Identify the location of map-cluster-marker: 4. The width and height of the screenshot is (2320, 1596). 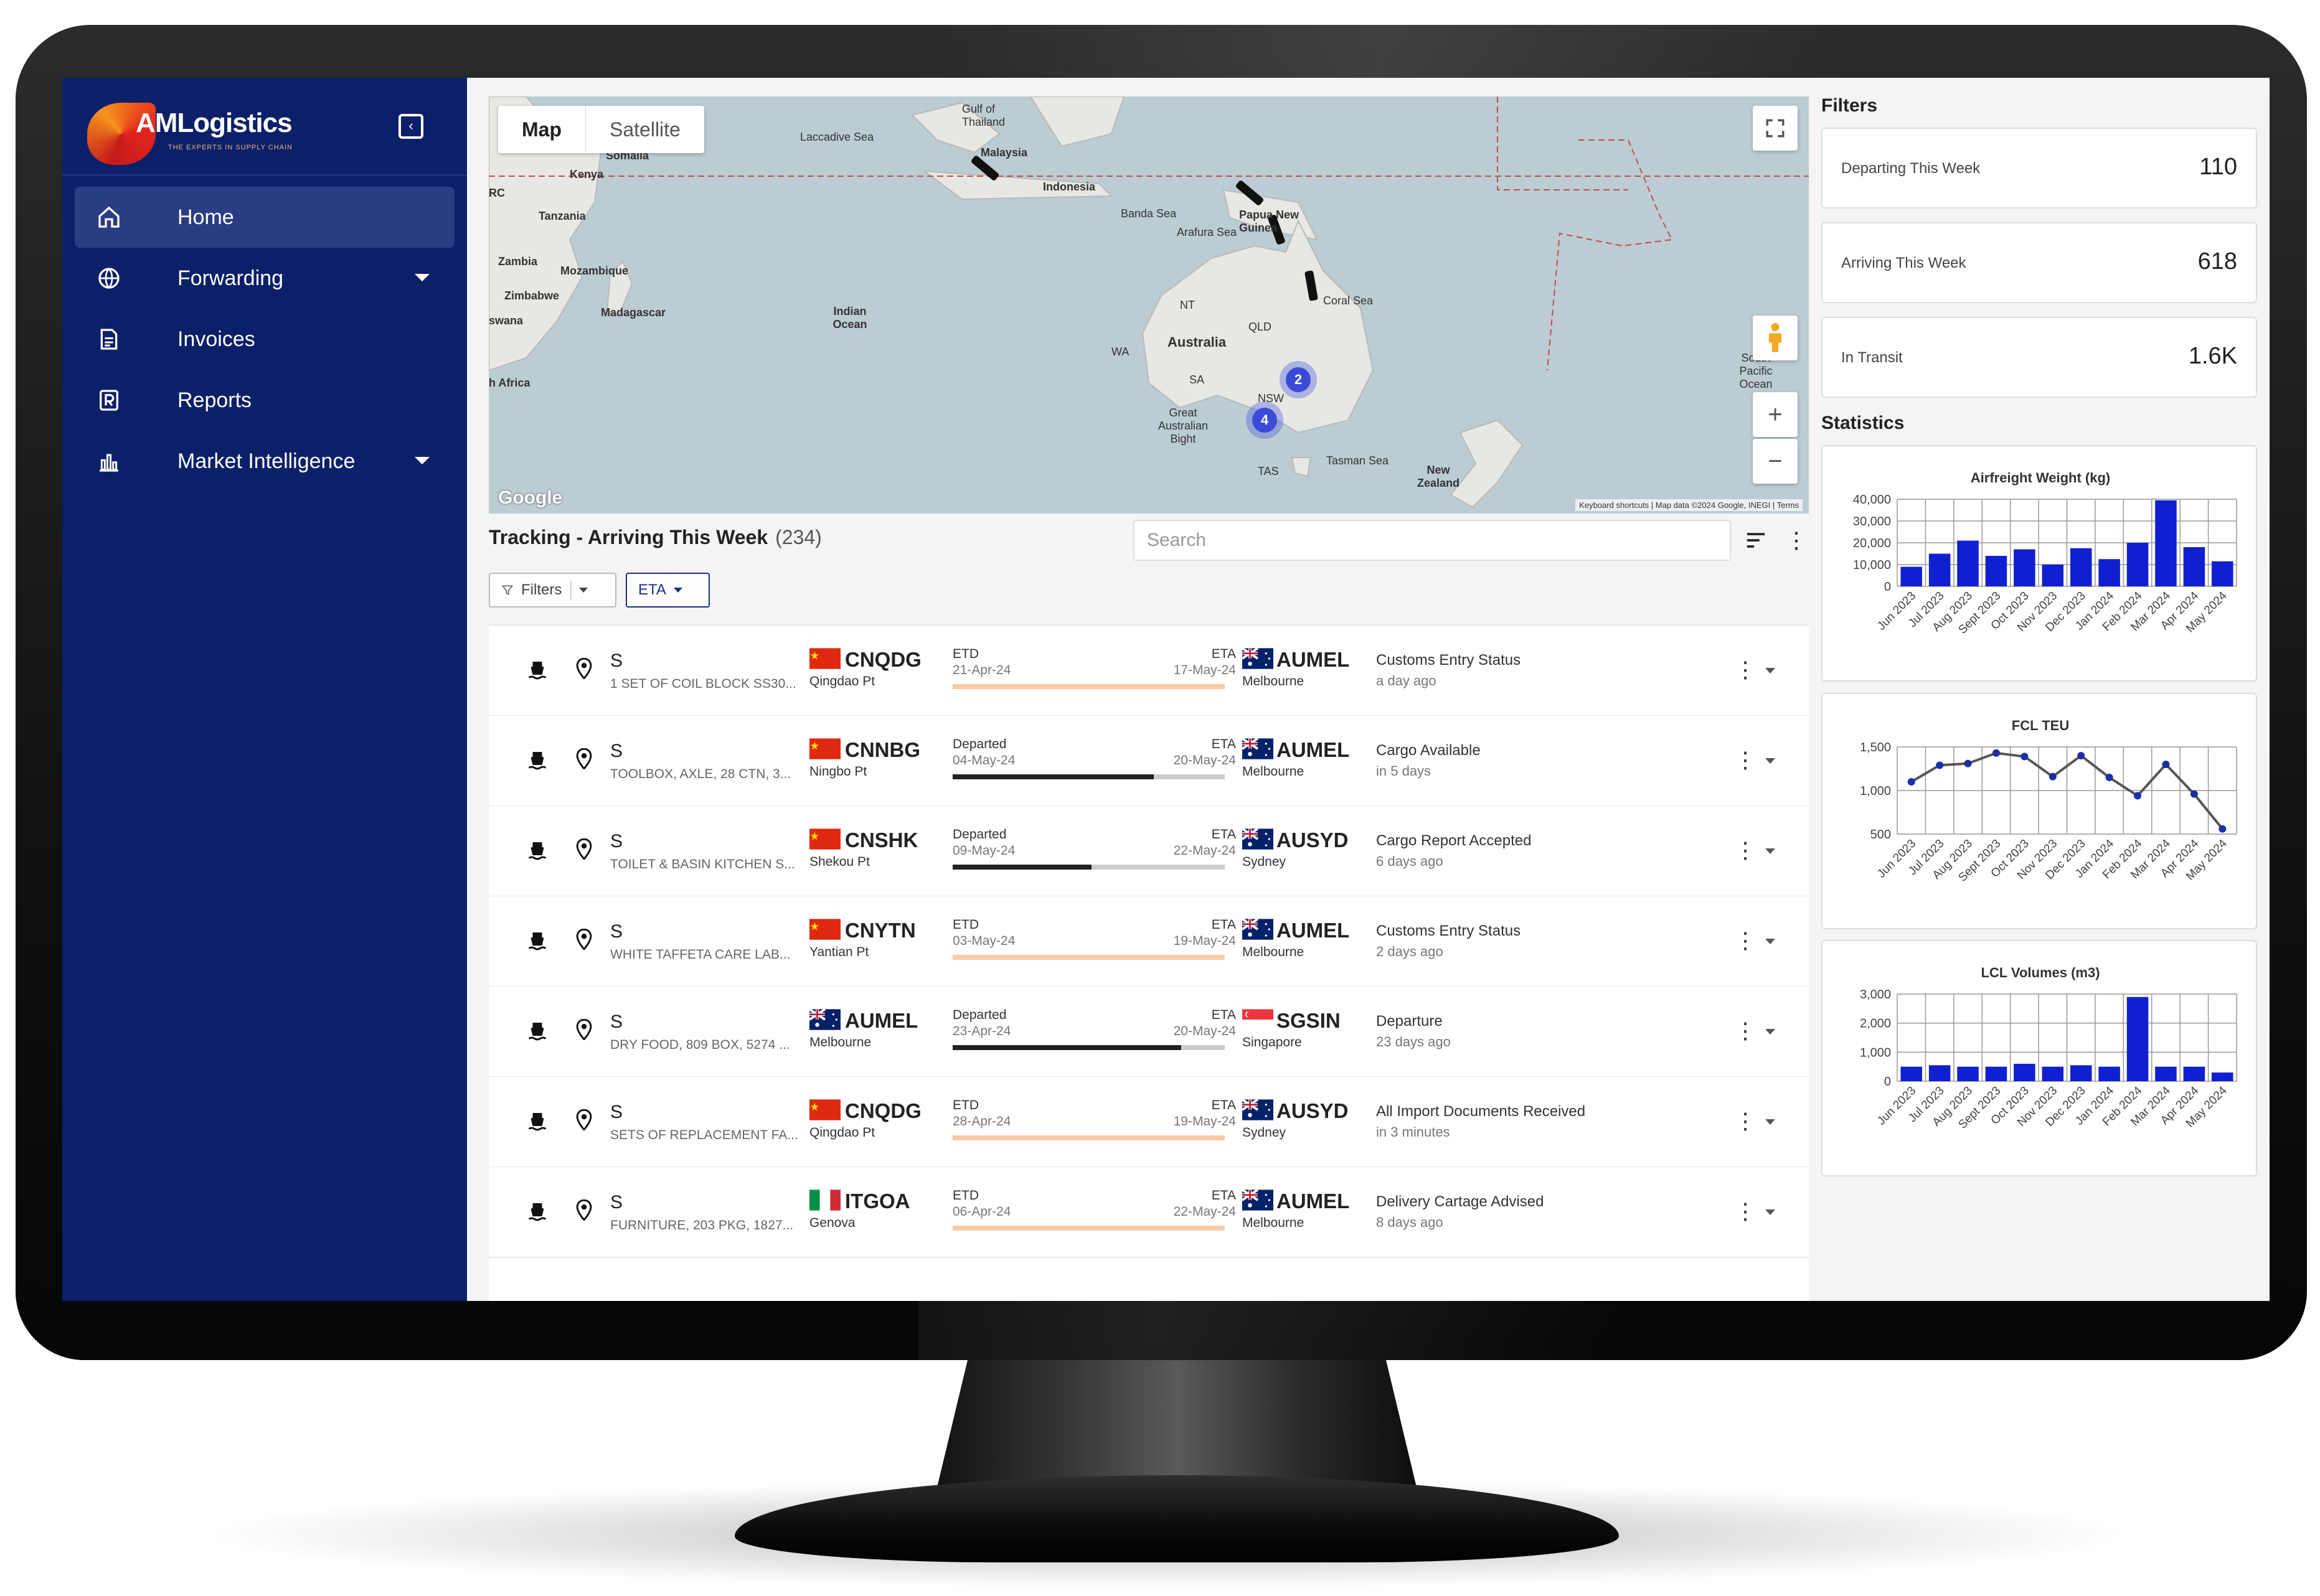
(1264, 420).